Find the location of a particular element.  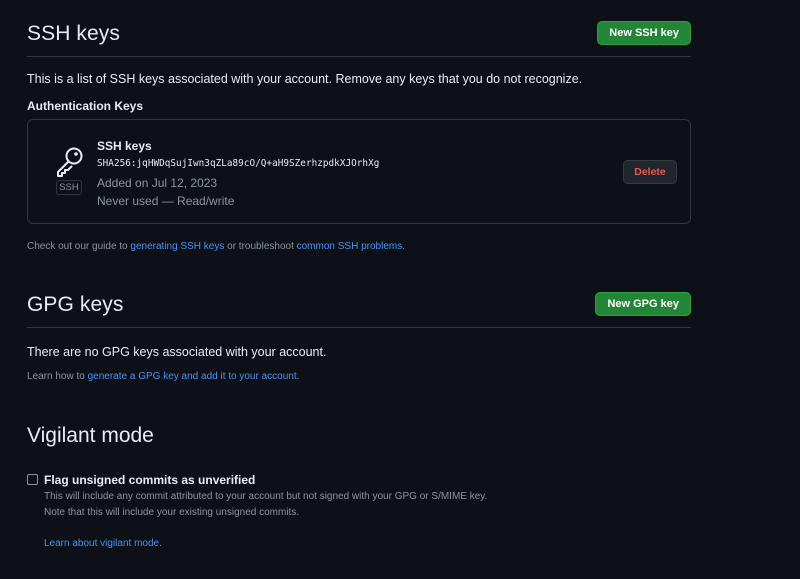

ssh-guide-middle: or troubleshoot is located at coordinates (260, 246).